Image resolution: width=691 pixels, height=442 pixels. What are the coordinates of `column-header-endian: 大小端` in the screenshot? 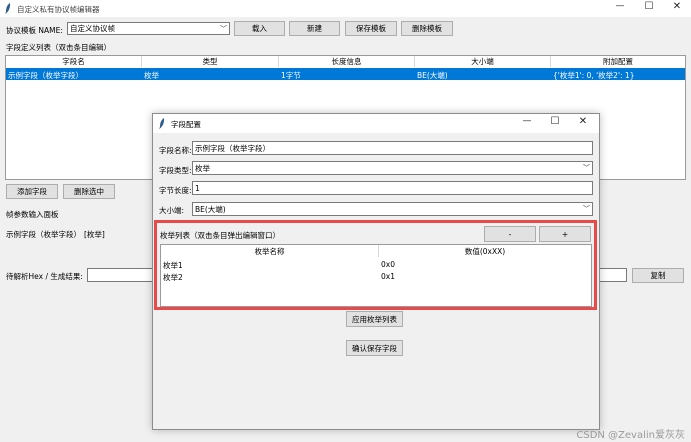 It's located at (483, 61).